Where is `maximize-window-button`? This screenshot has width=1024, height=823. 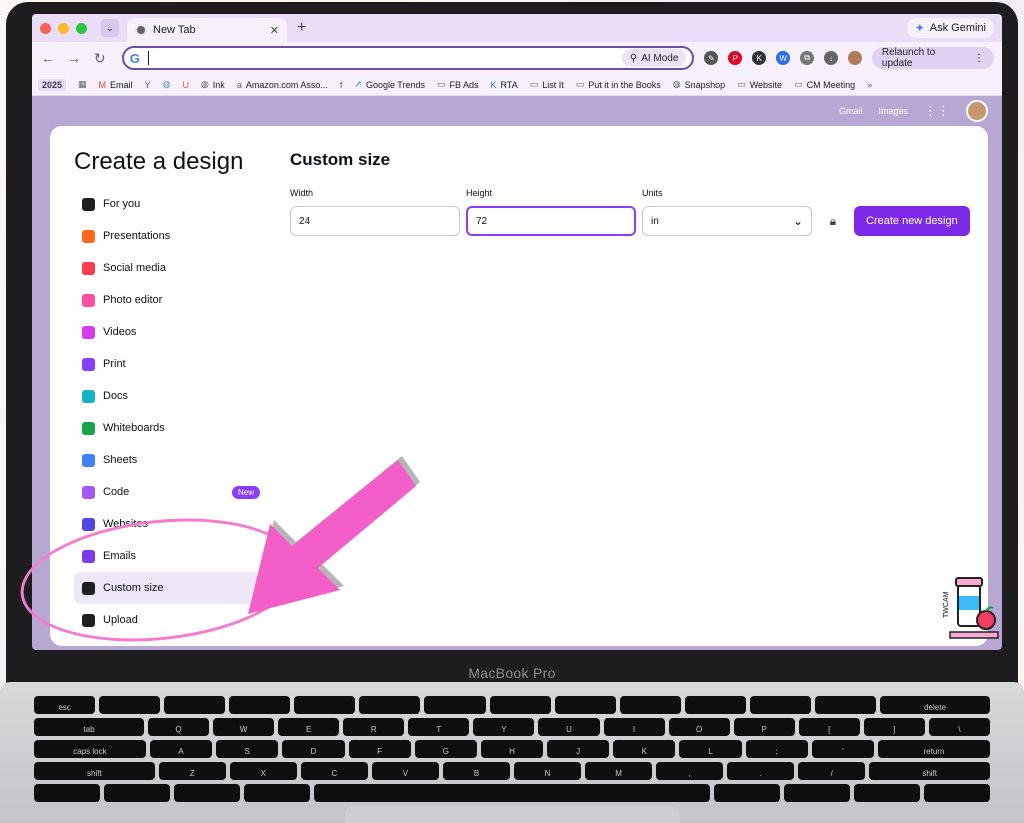
maximize-window-button is located at coordinates (81, 28).